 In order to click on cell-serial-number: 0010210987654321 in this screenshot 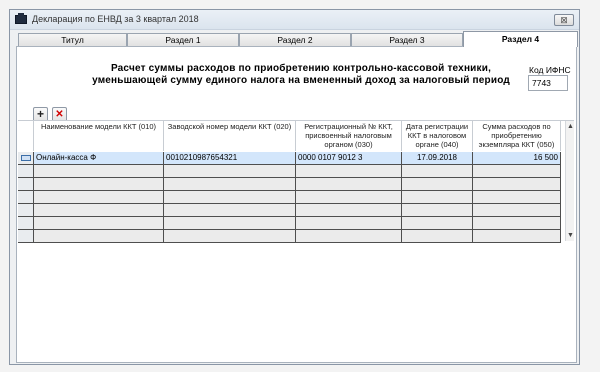, I will do `click(230, 158)`.